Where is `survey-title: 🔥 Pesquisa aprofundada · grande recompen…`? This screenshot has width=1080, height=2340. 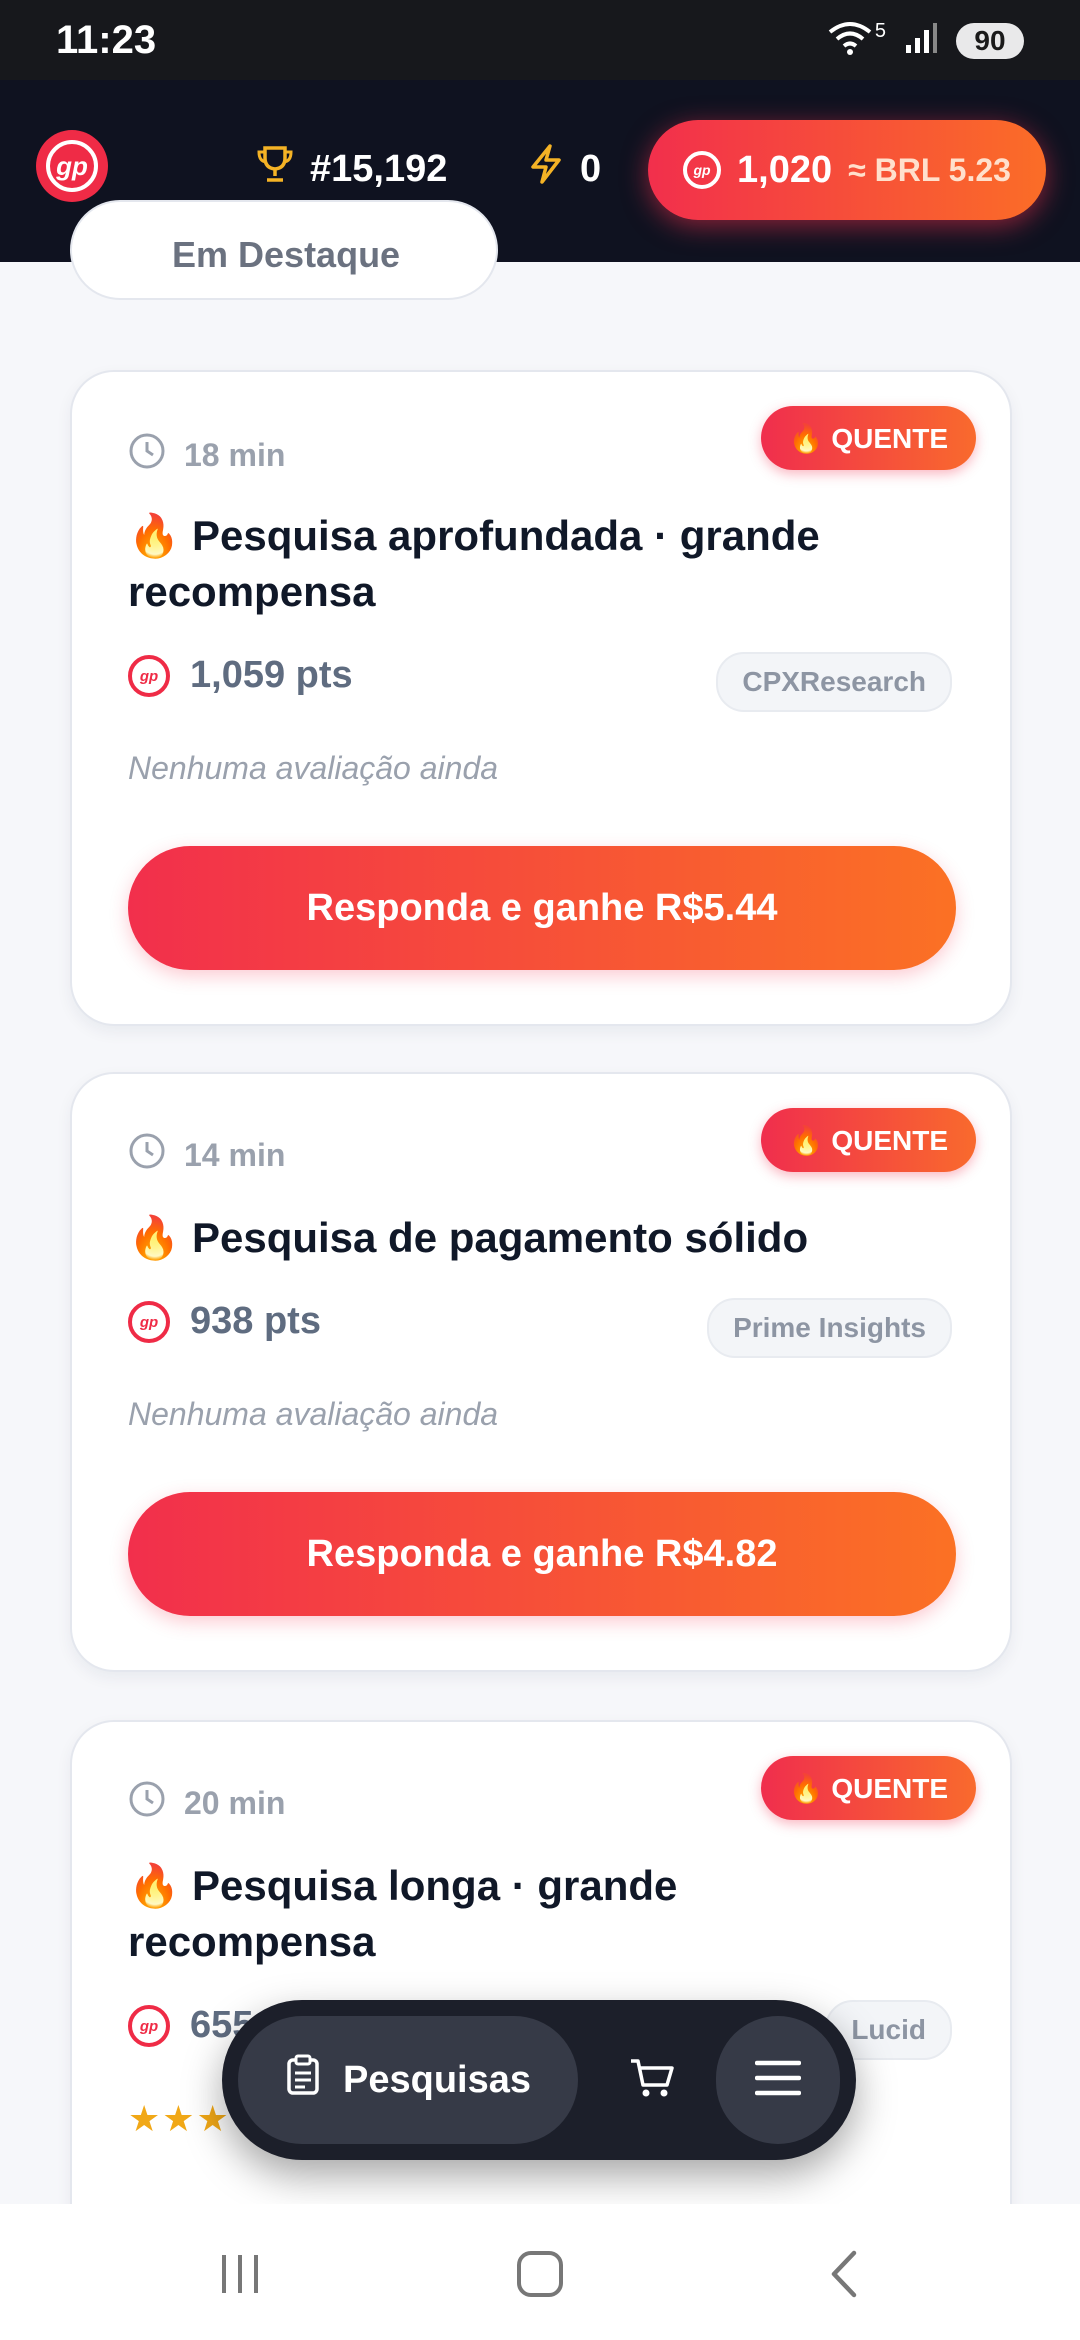 survey-title: 🔥 Pesquisa aprofundada · grande recompen… is located at coordinates (474, 563).